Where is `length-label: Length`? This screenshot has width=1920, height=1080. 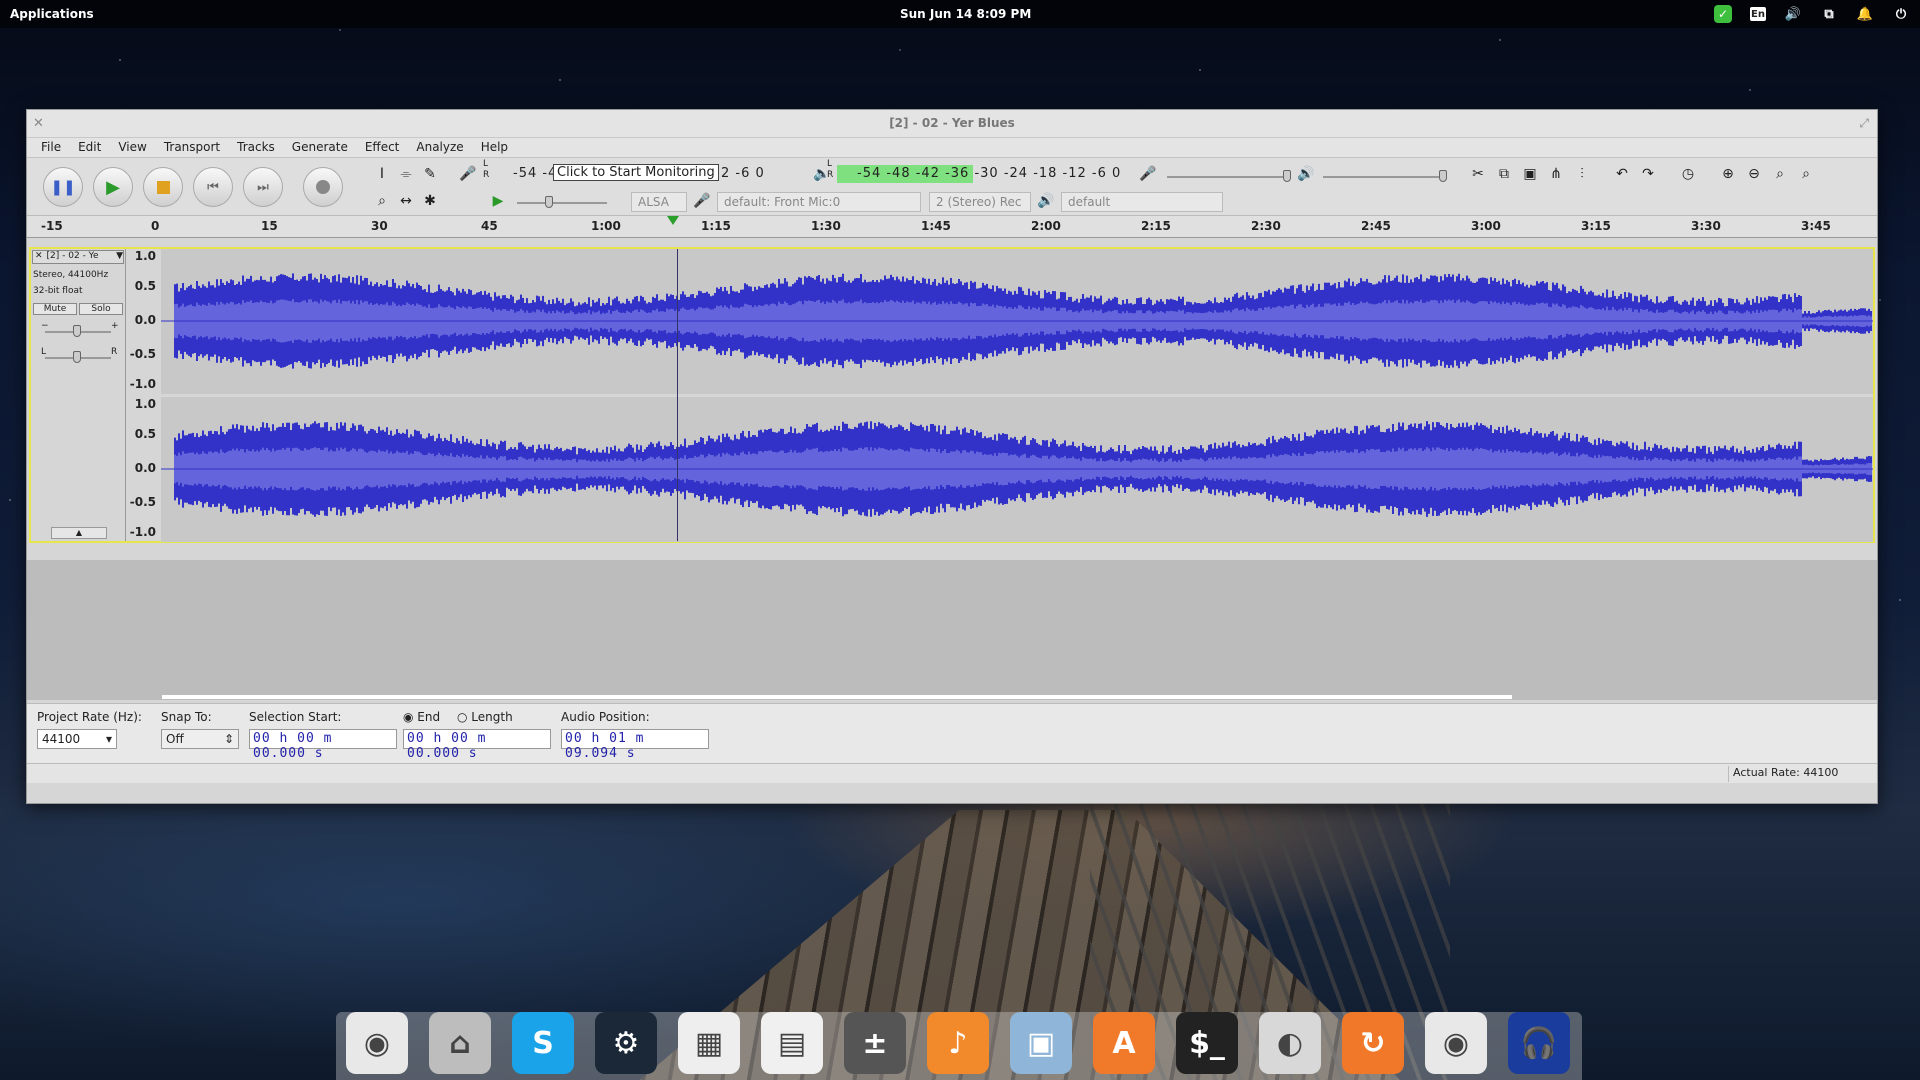
length-label: Length is located at coordinates (492, 717).